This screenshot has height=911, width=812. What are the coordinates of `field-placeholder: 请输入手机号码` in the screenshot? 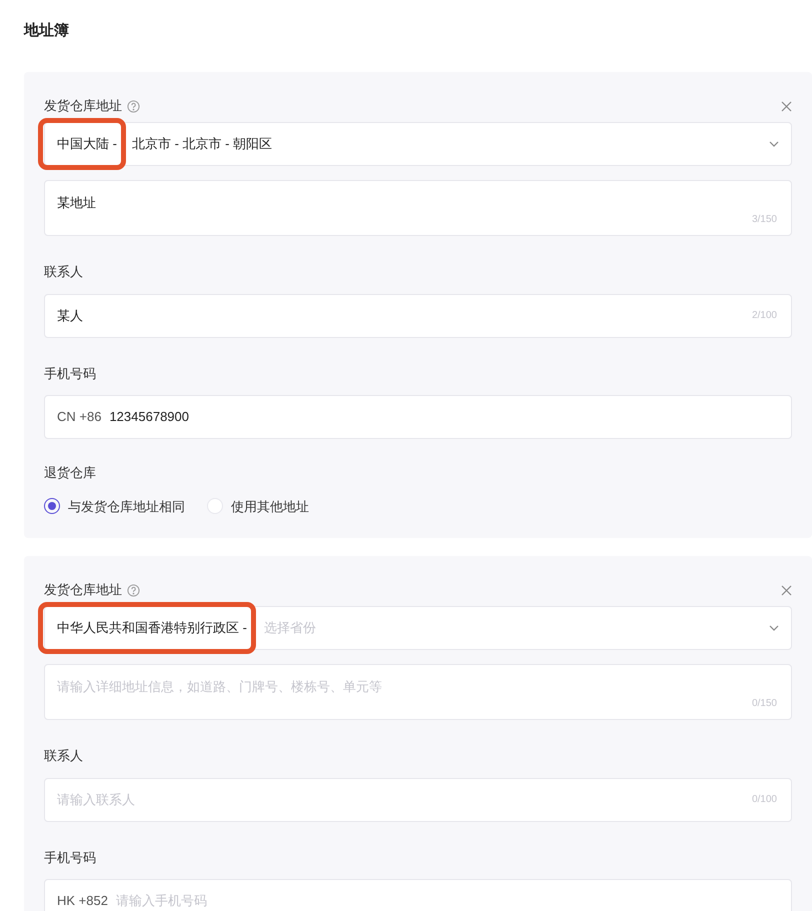 It's located at (161, 901).